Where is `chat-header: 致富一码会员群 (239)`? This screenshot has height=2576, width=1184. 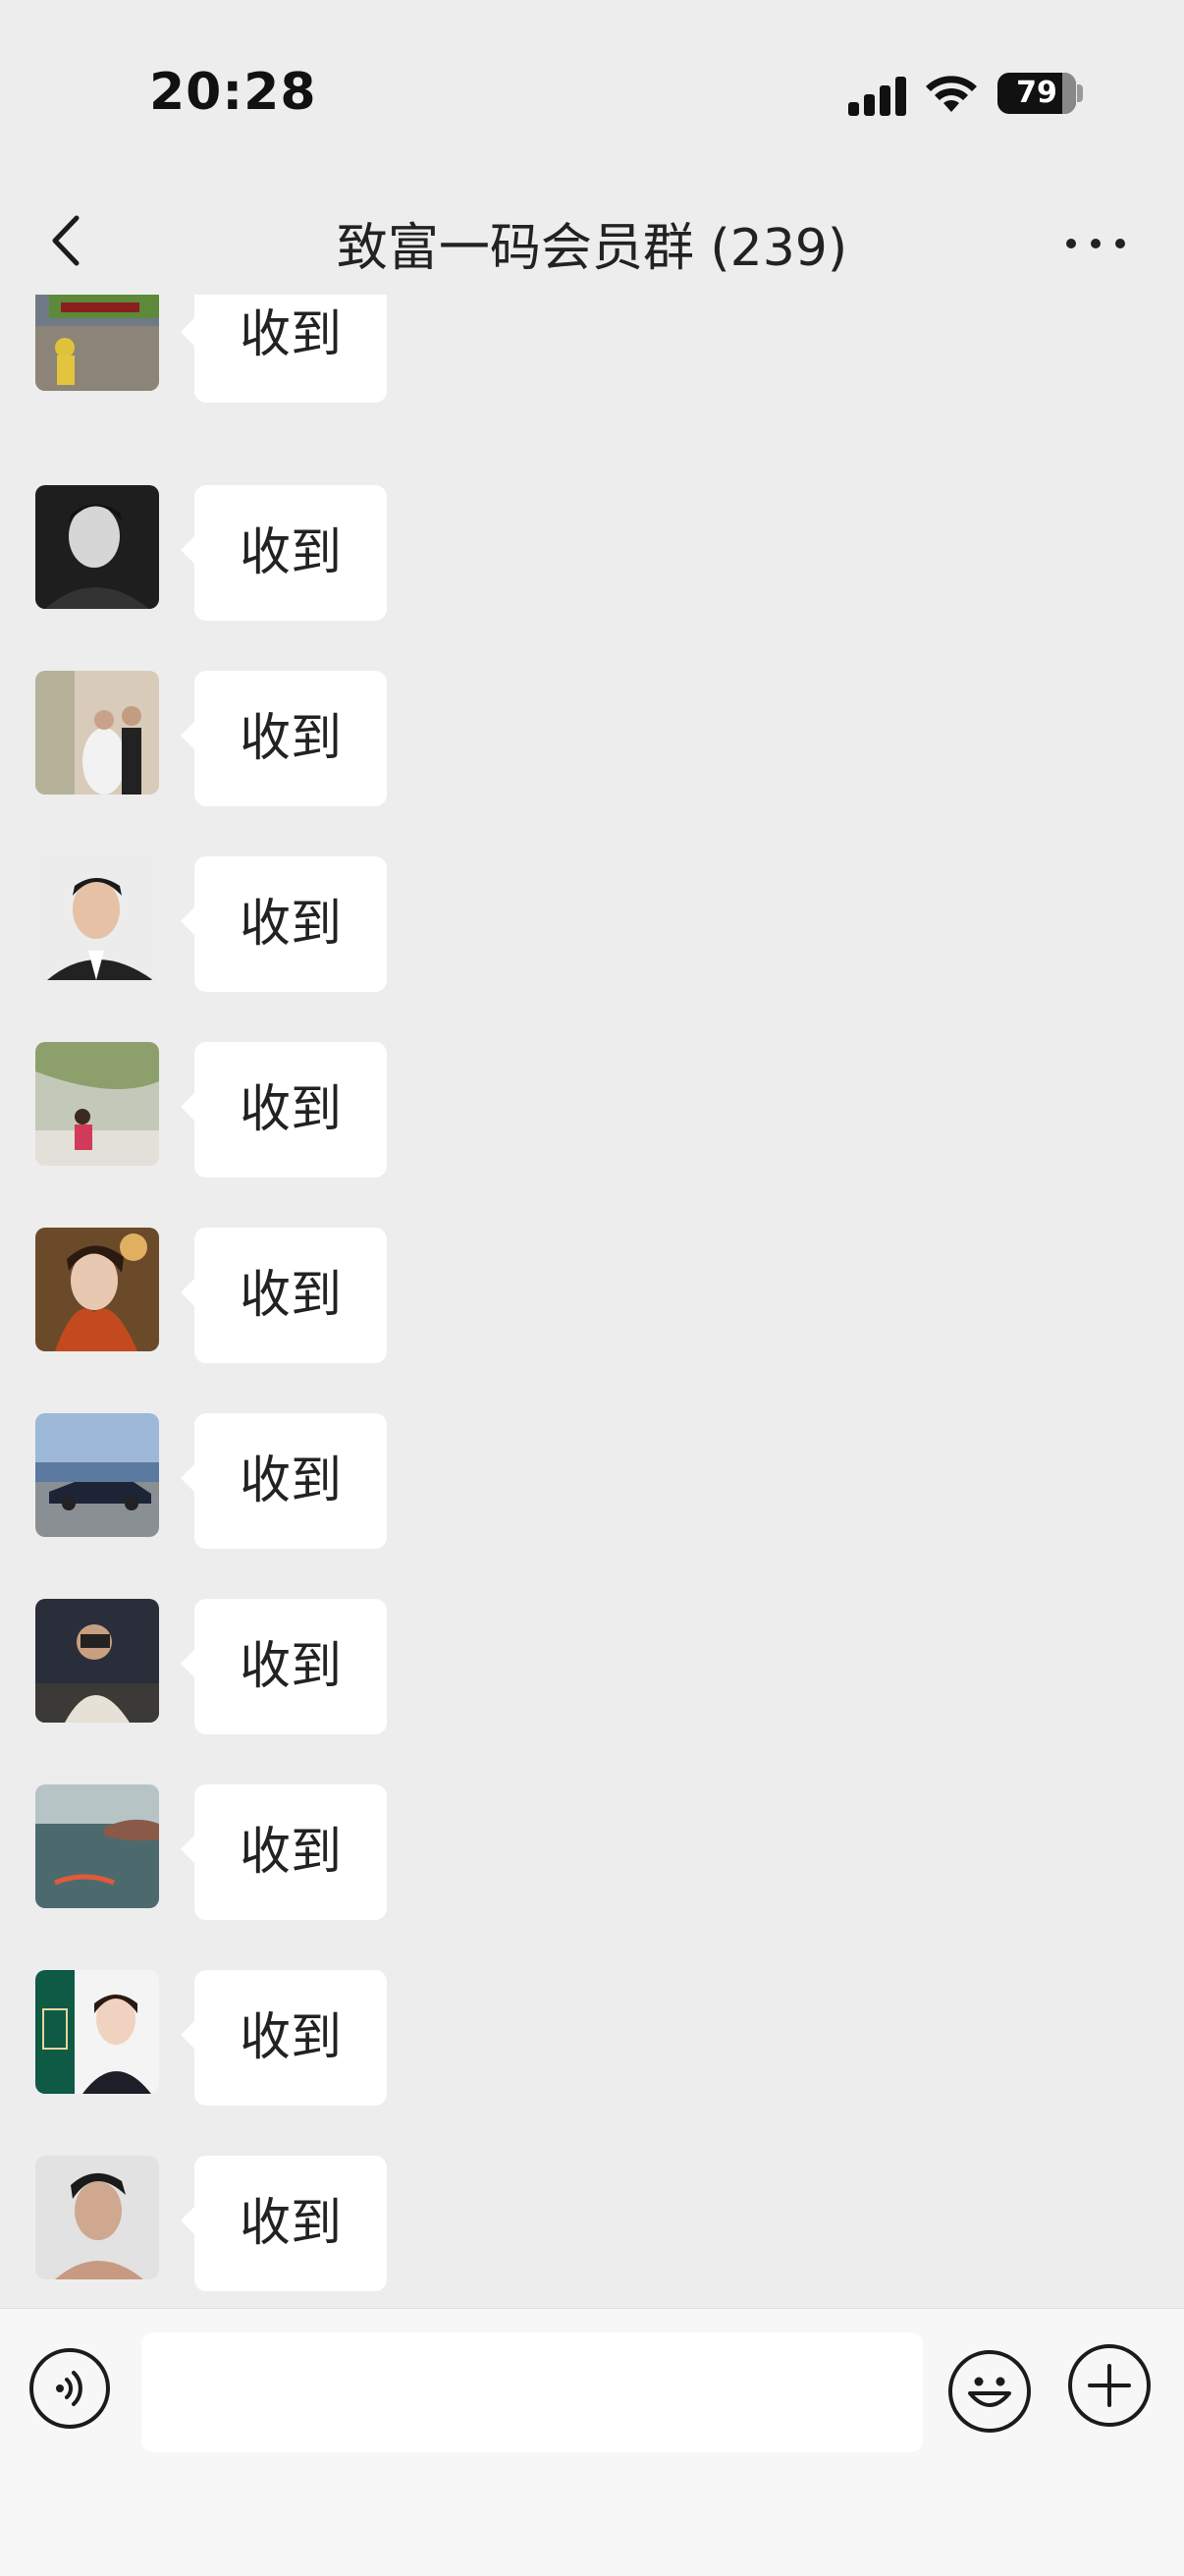
chat-header: 致富一码会员群 (239) is located at coordinates (592, 241).